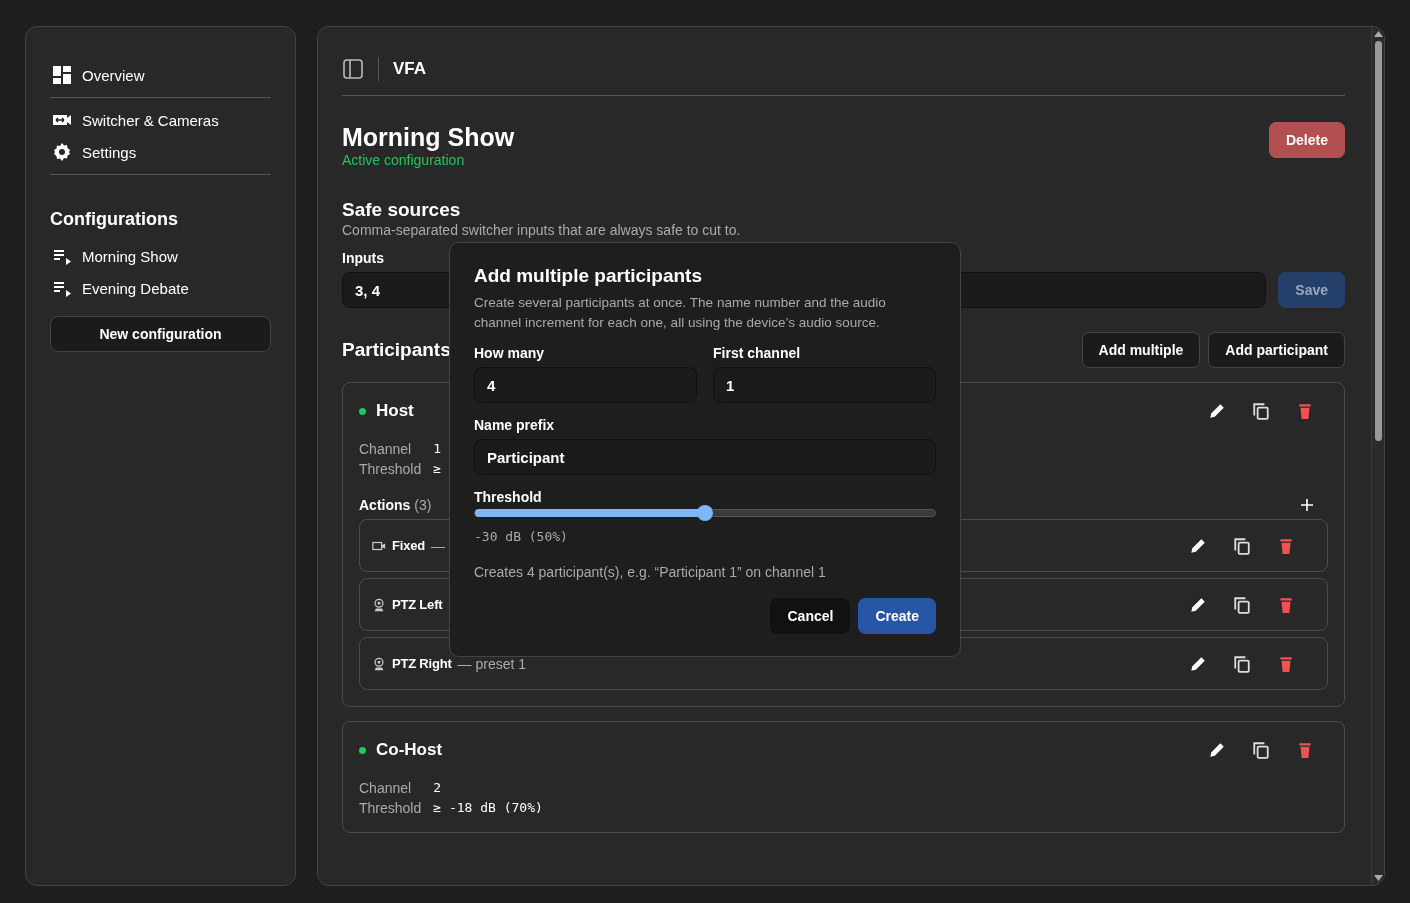 The width and height of the screenshot is (1410, 903). What do you see at coordinates (488, 808) in the screenshot?
I see `threshold-value: ≥ -18 dB (70%)` at bounding box center [488, 808].